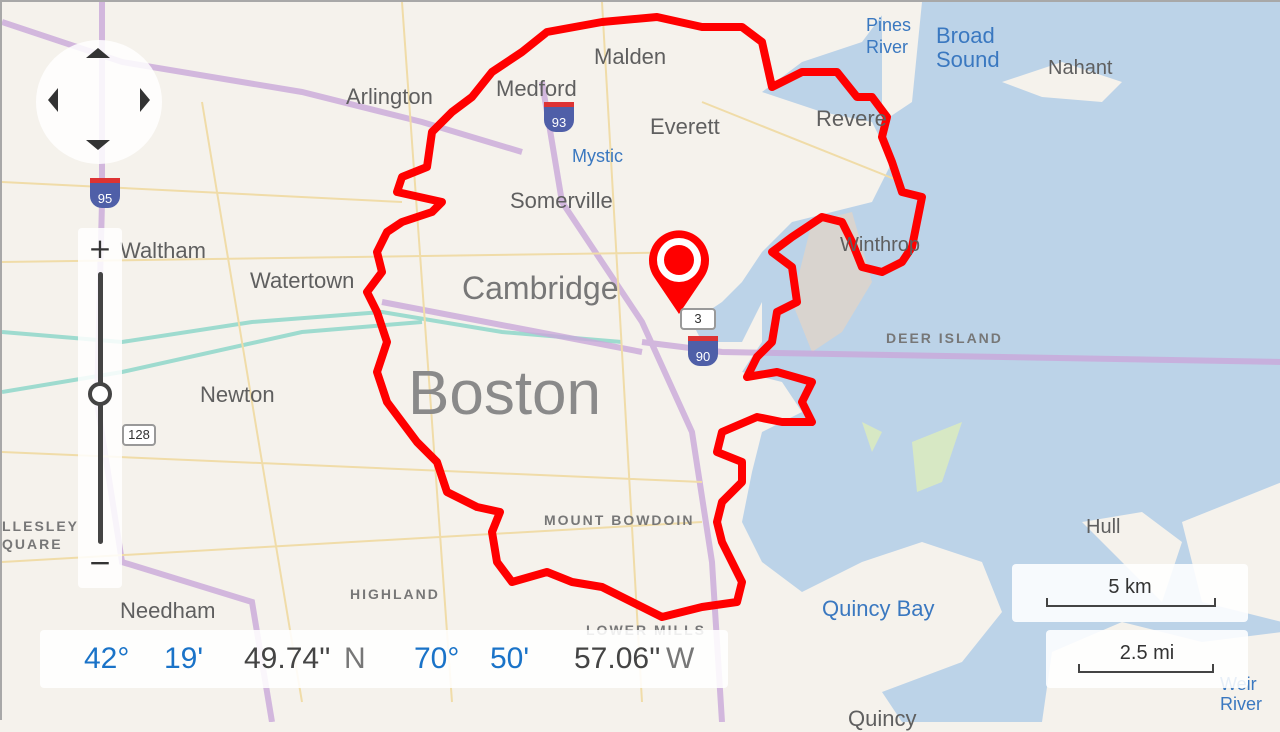 The height and width of the screenshot is (732, 1280). I want to click on pan-left-icon, so click(53, 100).